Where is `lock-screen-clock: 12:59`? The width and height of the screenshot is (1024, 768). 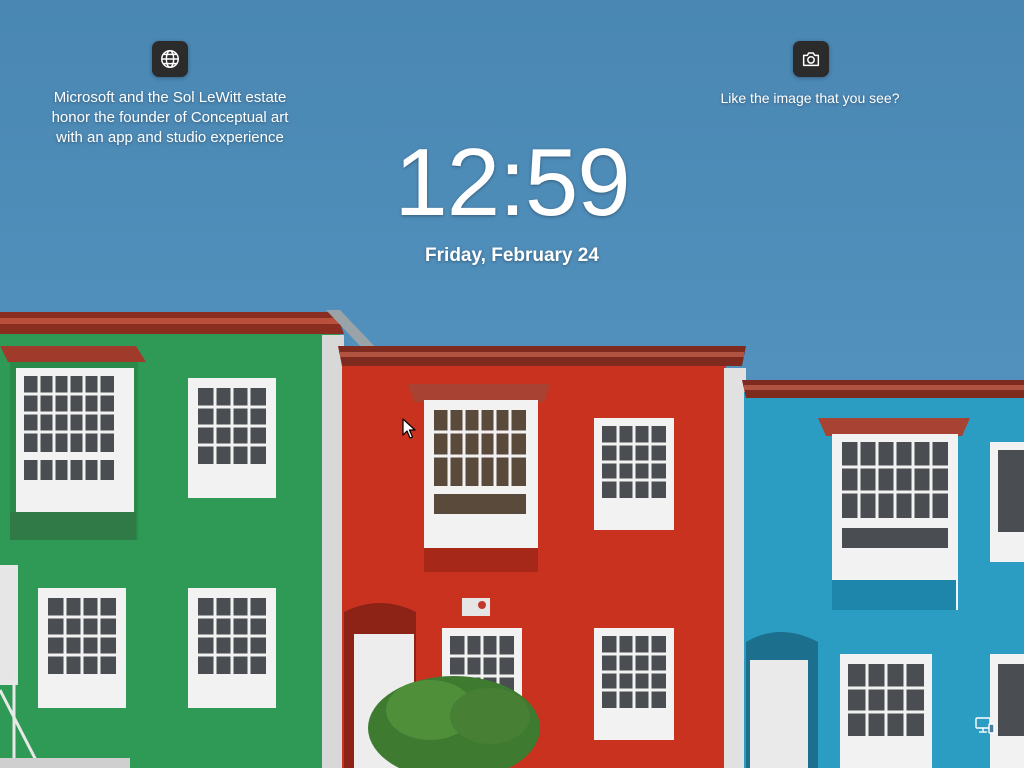
lock-screen-clock: 12:59 is located at coordinates (512, 182).